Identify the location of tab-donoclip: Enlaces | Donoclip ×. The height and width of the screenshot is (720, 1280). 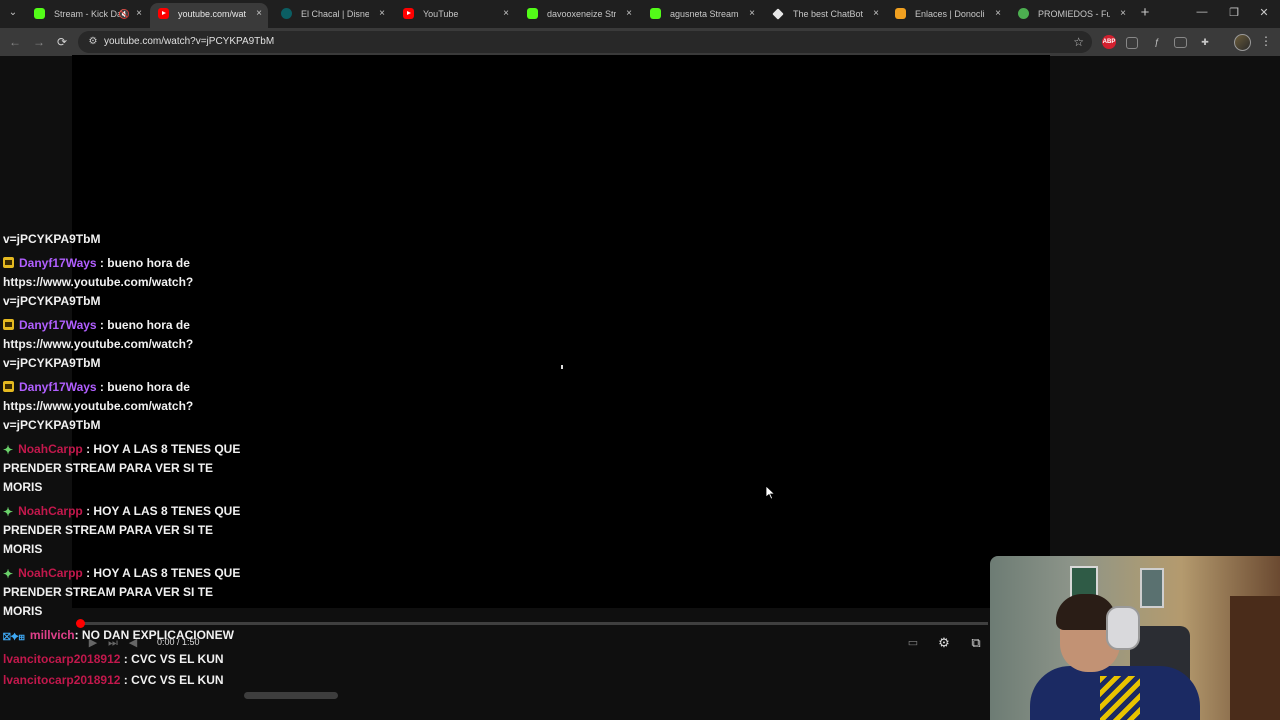
(947, 14).